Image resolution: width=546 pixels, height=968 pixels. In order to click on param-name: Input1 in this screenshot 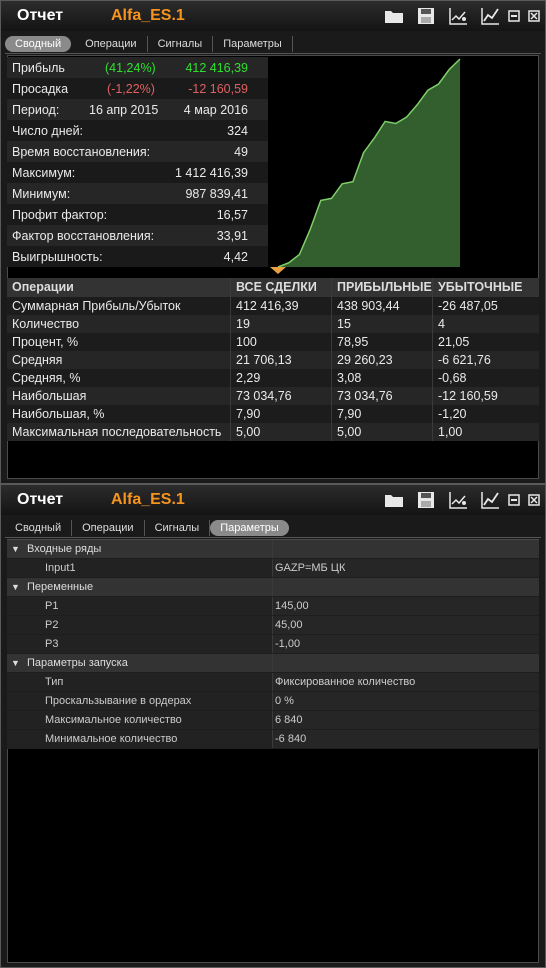, I will do `click(60, 568)`.